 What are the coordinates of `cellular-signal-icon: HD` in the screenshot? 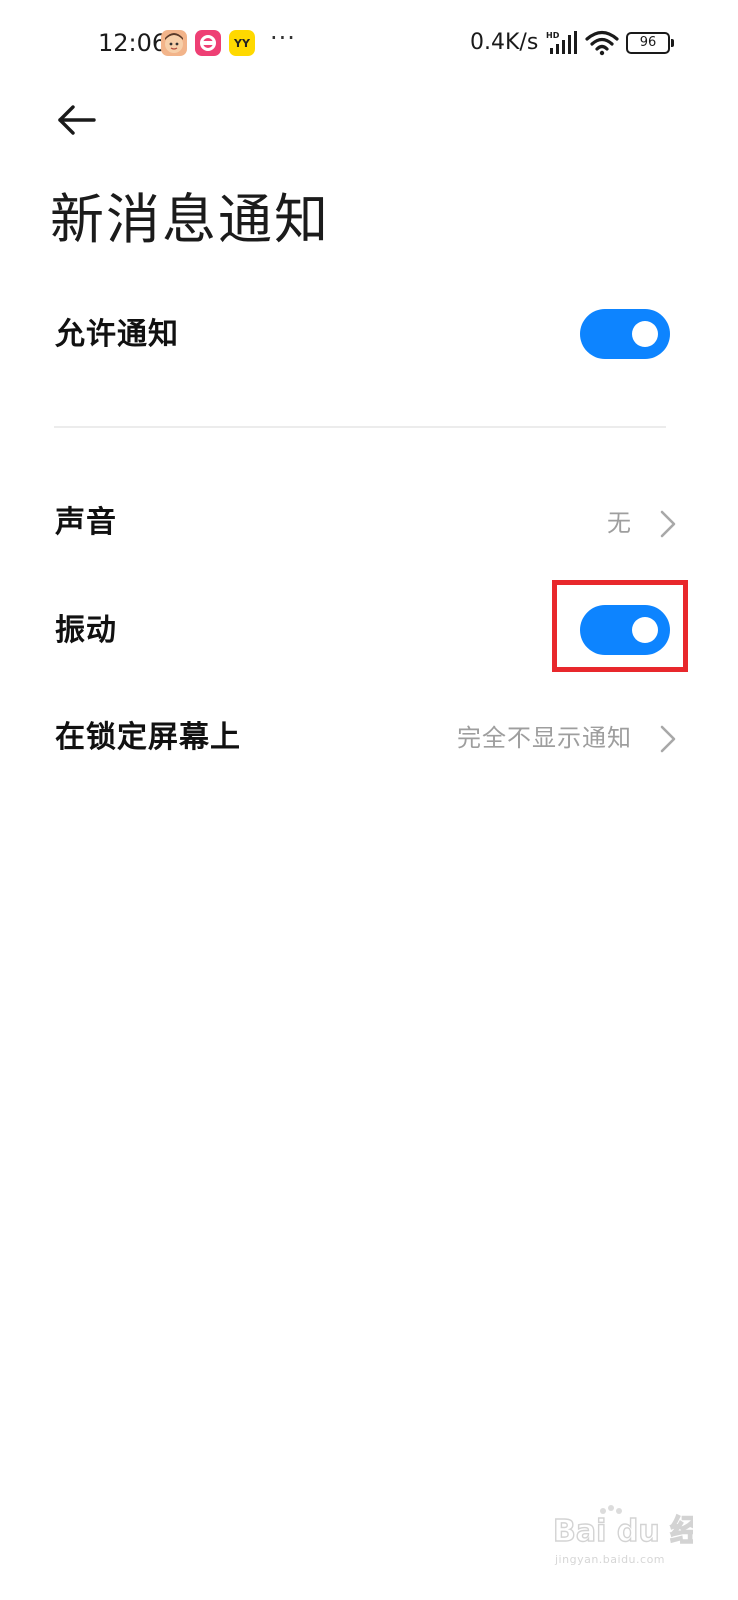 It's located at (562, 43).